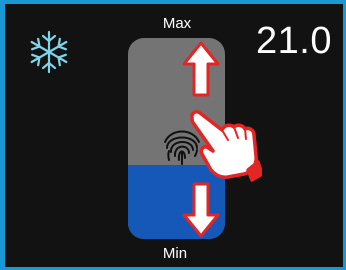 This screenshot has width=346, height=270. I want to click on snowflake-icon, so click(49, 52).